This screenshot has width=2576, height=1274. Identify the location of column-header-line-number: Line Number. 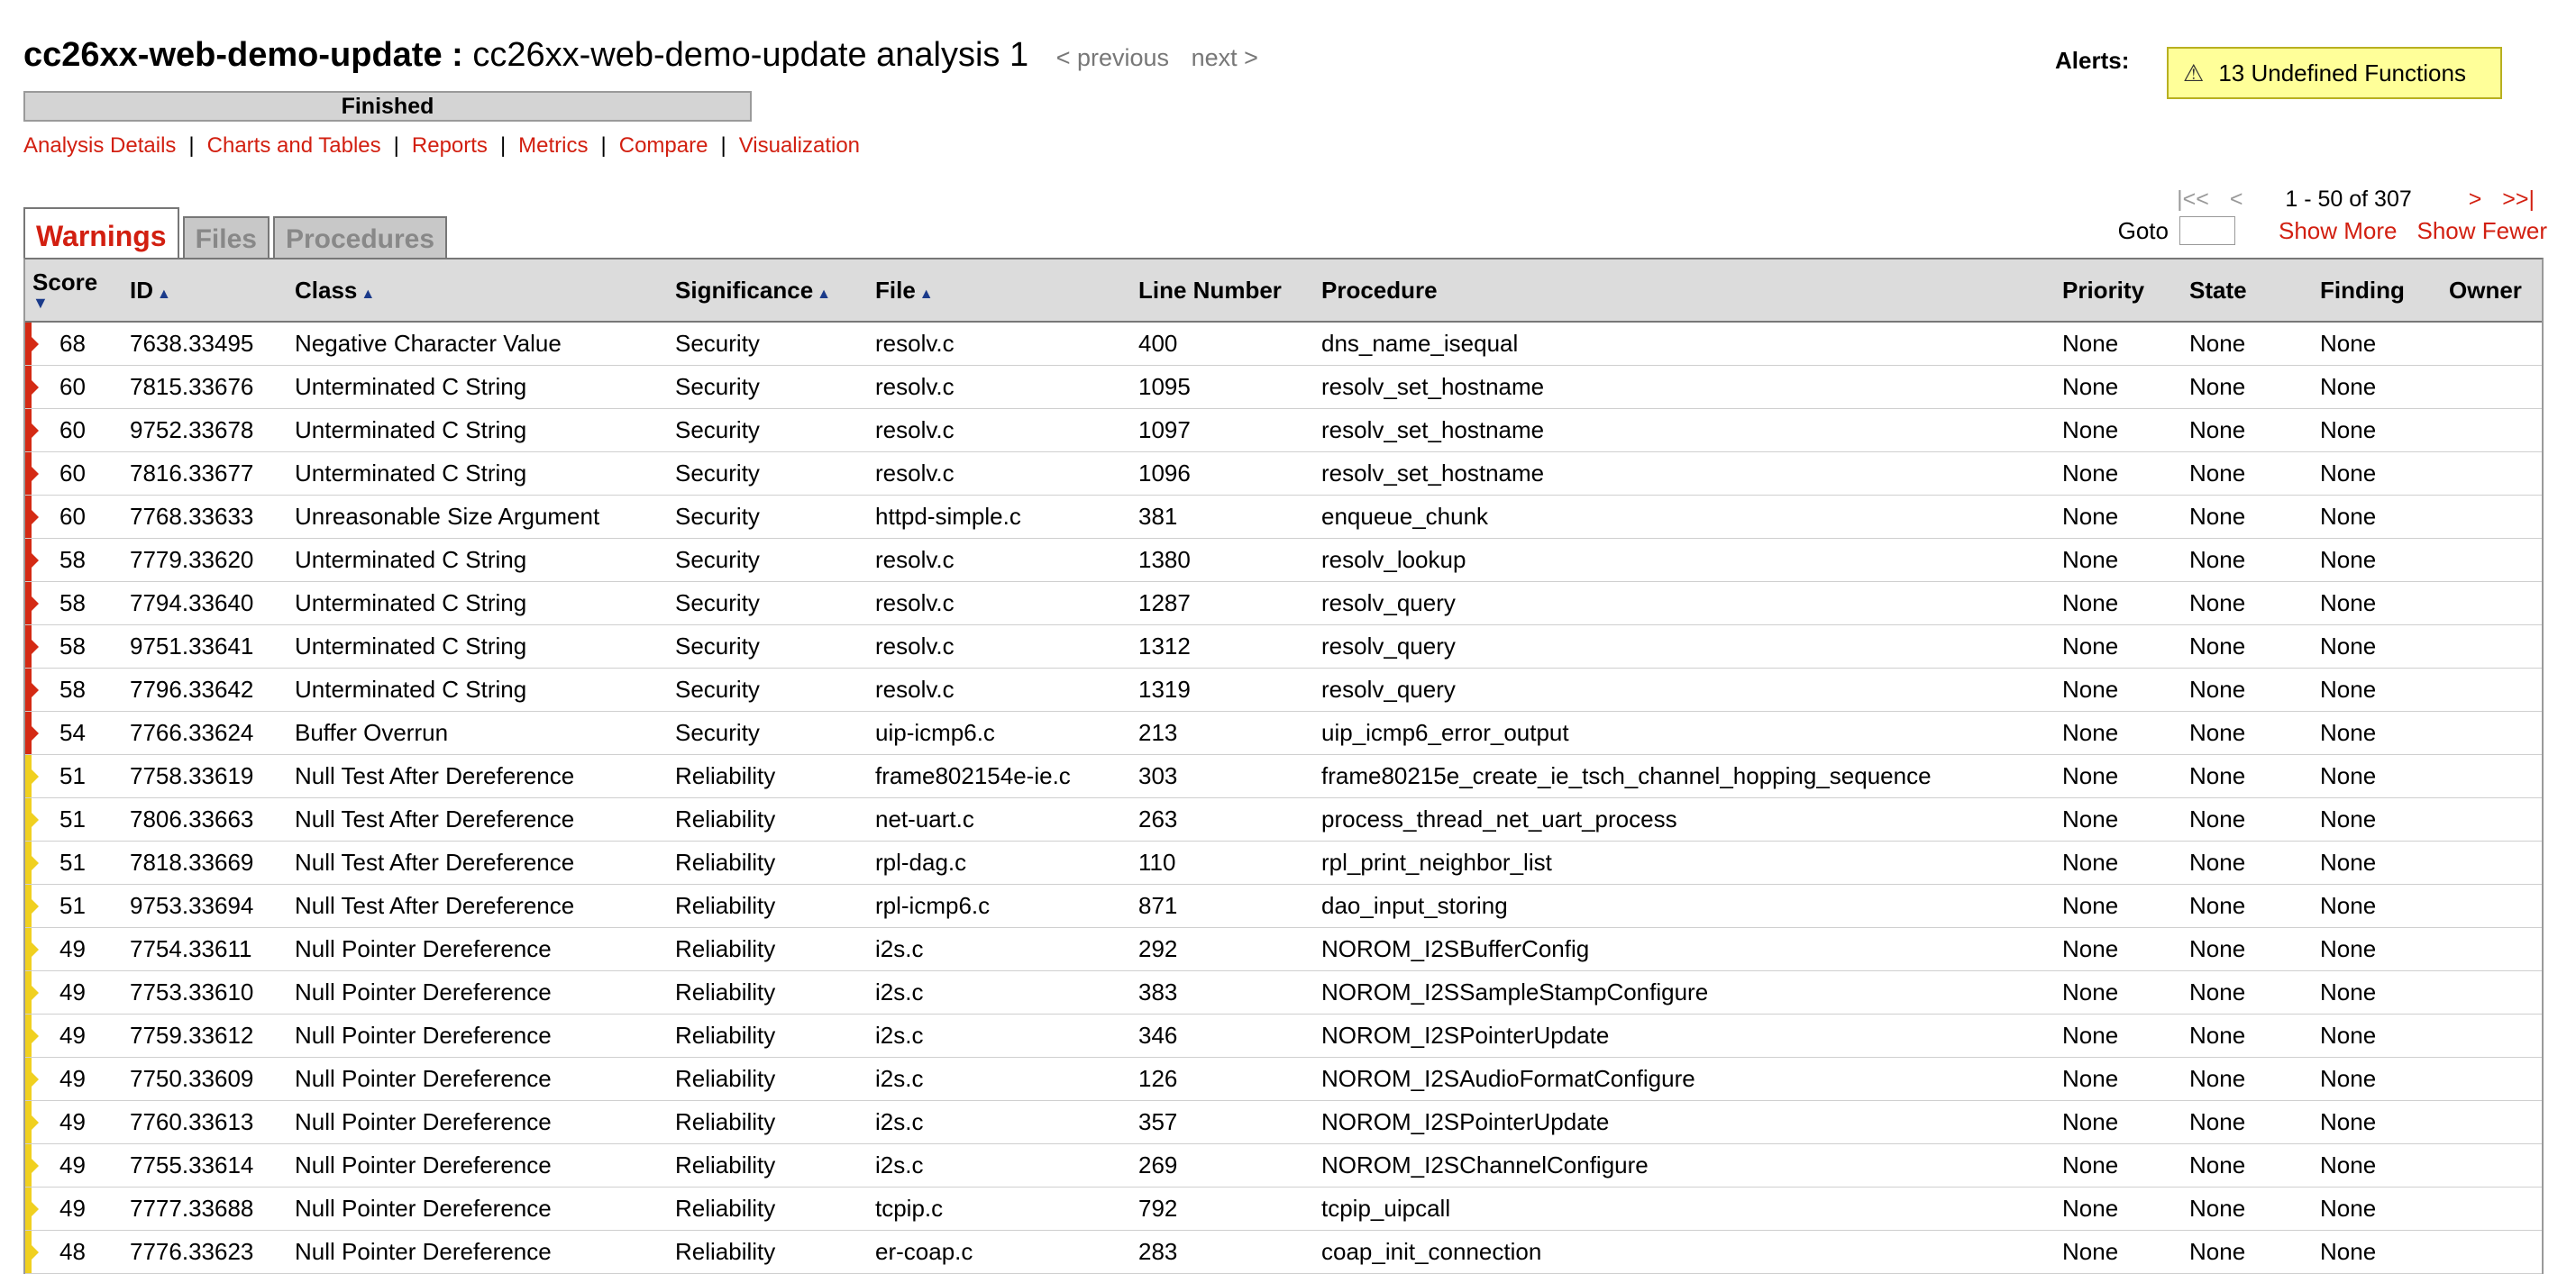
(1222, 291).